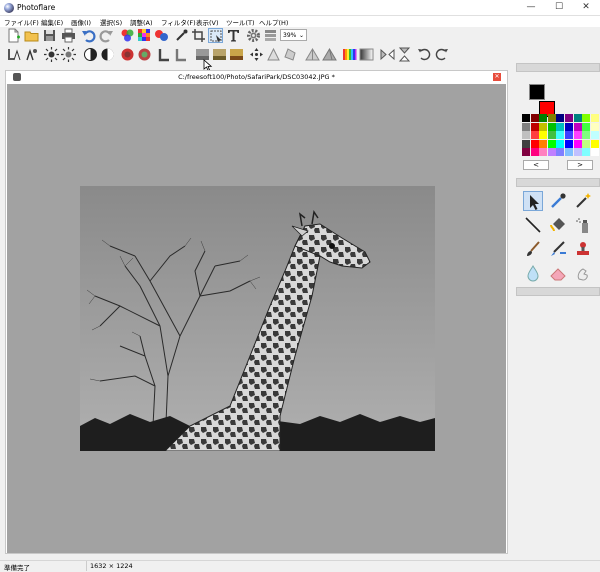 This screenshot has height=572, width=600. What do you see at coordinates (558, 273) in the screenshot?
I see `eraser-icon` at bounding box center [558, 273].